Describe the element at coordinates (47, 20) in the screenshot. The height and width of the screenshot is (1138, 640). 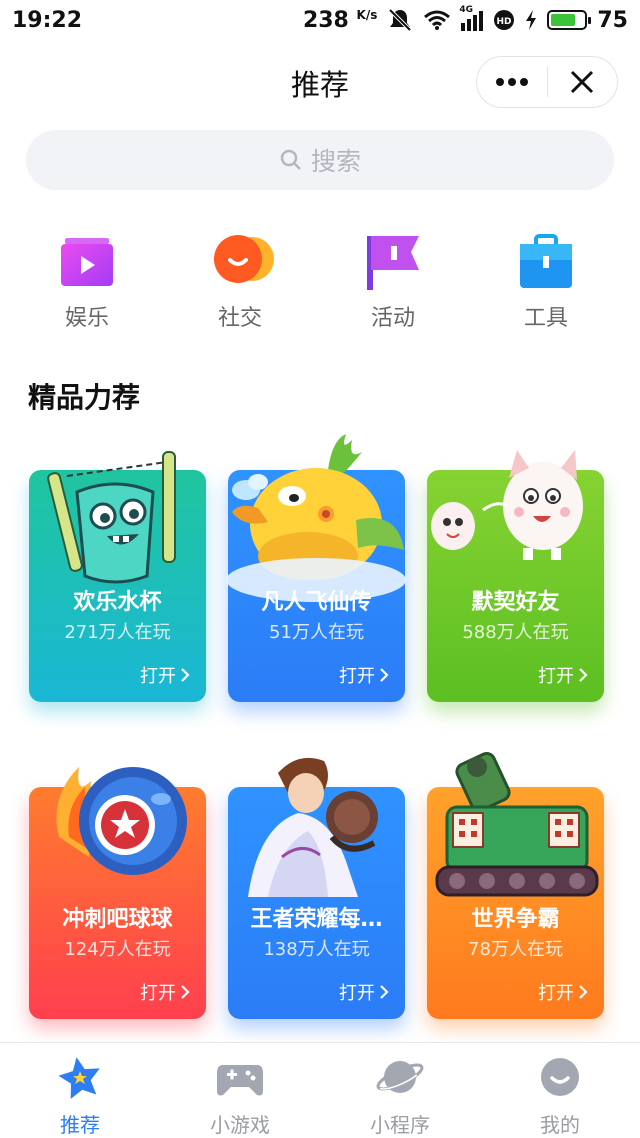
I see `status-time: 19:22` at that location.